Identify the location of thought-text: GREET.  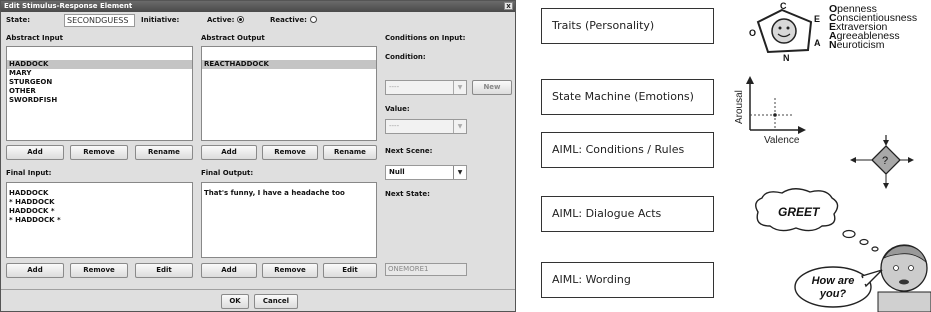
(799, 212).